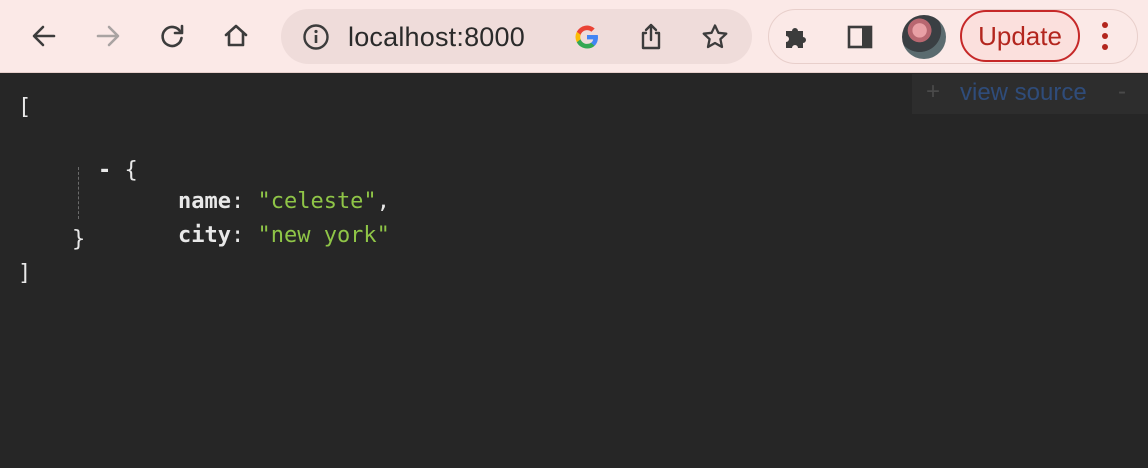  I want to click on profile-avatar, so click(924, 37).